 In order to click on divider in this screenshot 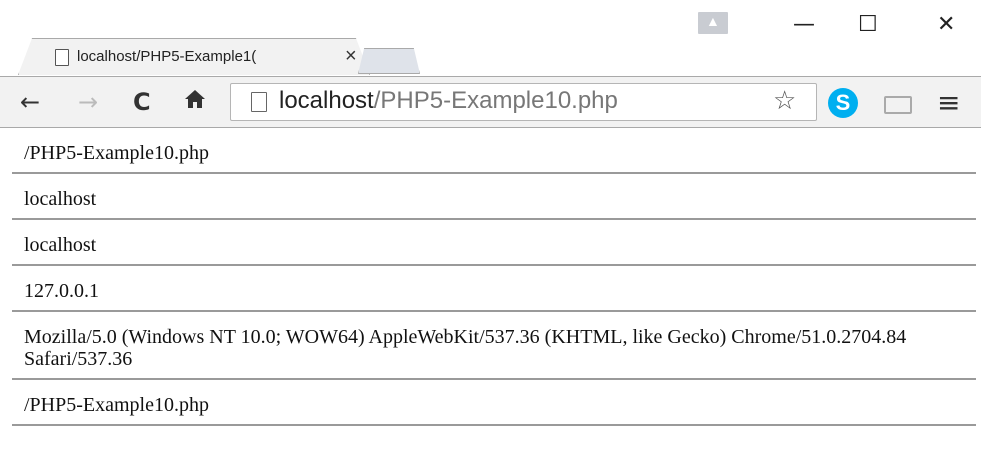, I will do `click(494, 425)`.